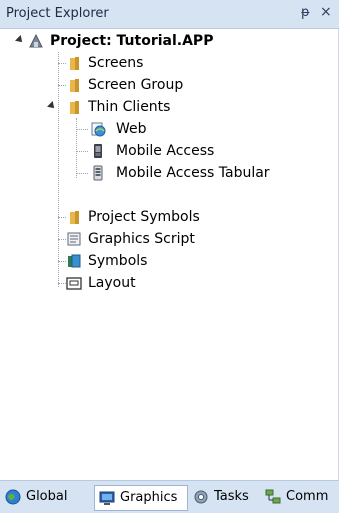 The height and width of the screenshot is (513, 339). Describe the element at coordinates (193, 173) in the screenshot. I see `mobile-access-tabular-label: Mobile Access Tabular` at that location.